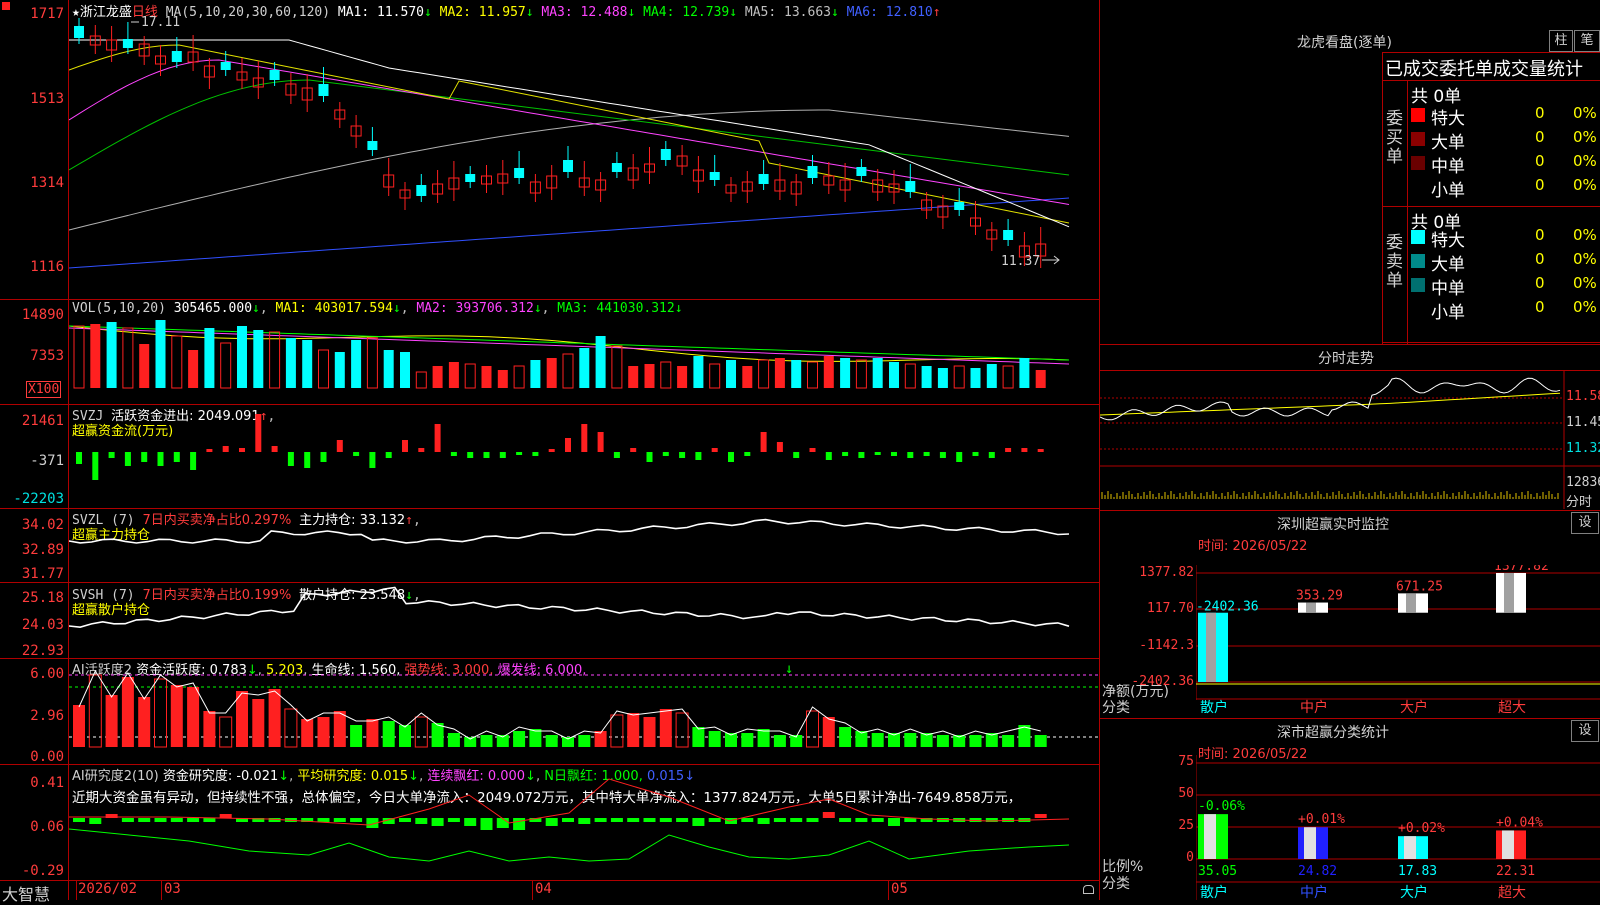 The image size is (1600, 905). I want to click on sz-monitor-xlabel: 分类, so click(1116, 708).